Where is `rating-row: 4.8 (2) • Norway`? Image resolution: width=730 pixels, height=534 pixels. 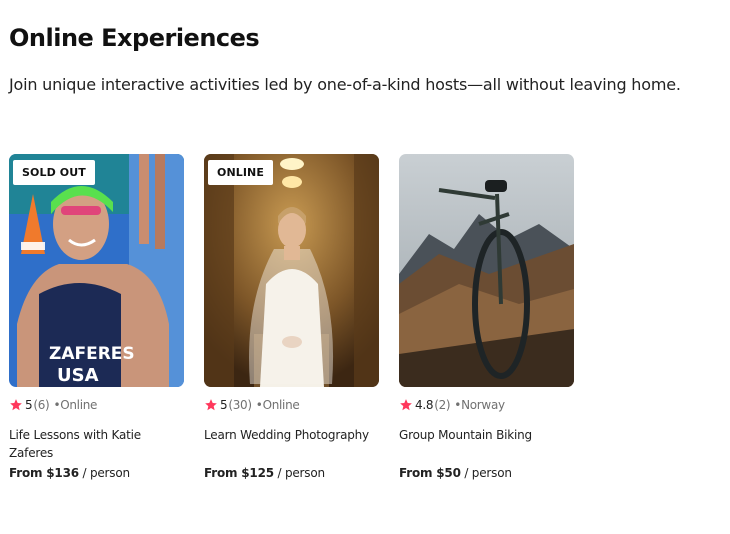 rating-row: 4.8 (2) • Norway is located at coordinates (486, 405).